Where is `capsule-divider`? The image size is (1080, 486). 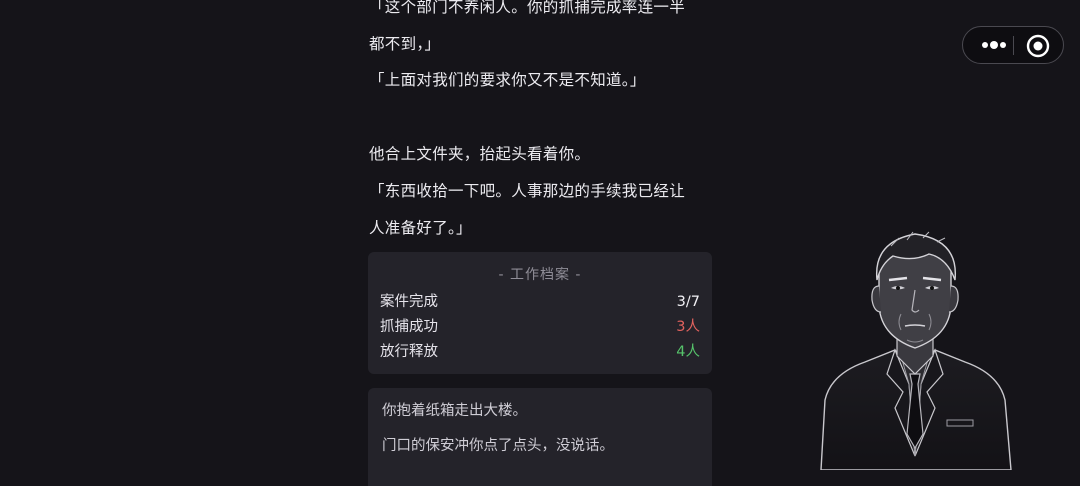
capsule-divider is located at coordinates (1013, 45).